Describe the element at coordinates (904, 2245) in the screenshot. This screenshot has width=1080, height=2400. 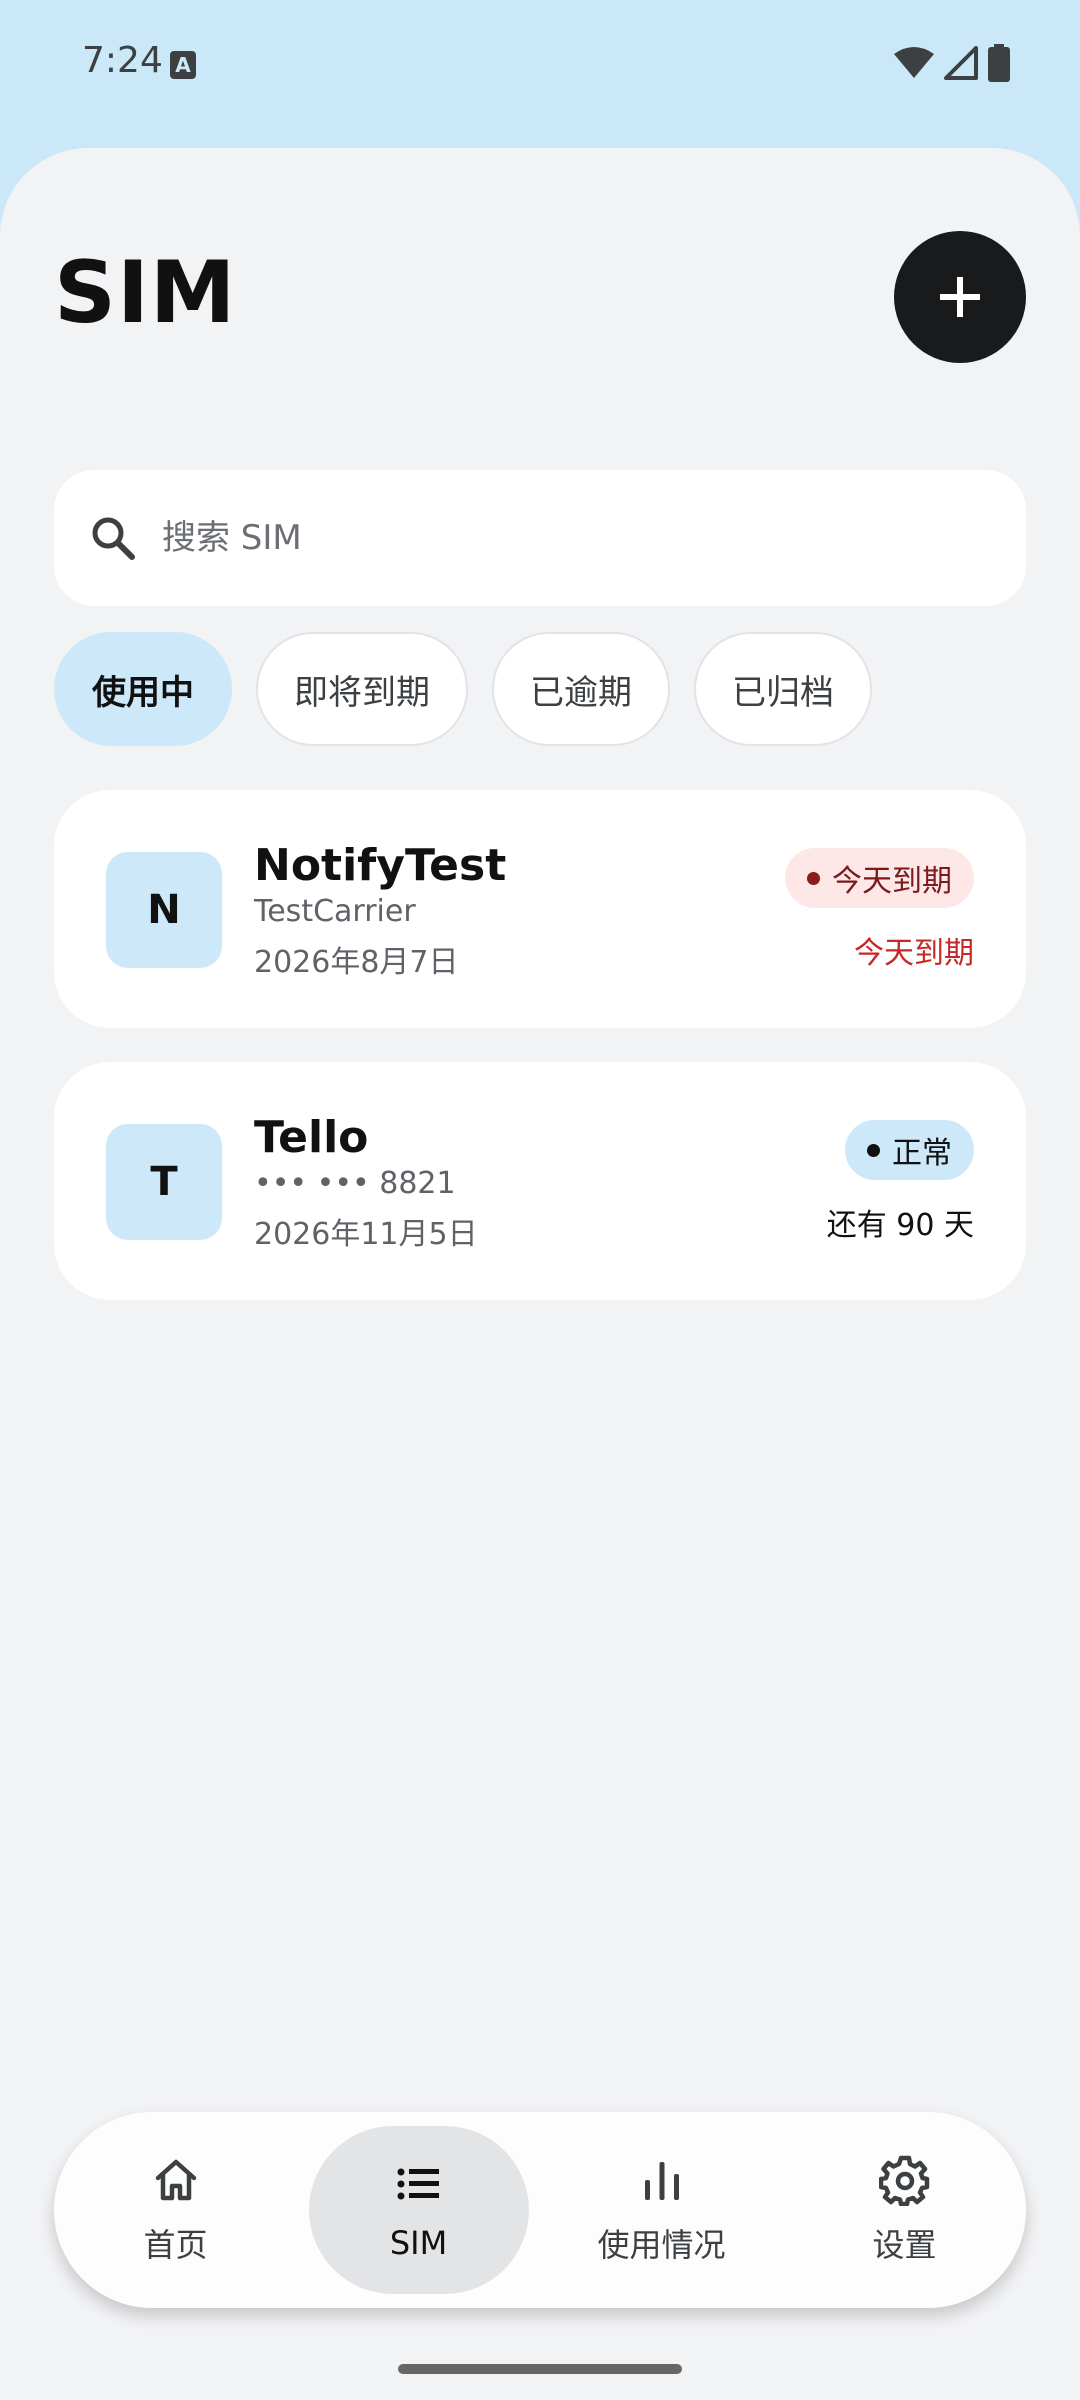
I see `nav-label: 设置` at that location.